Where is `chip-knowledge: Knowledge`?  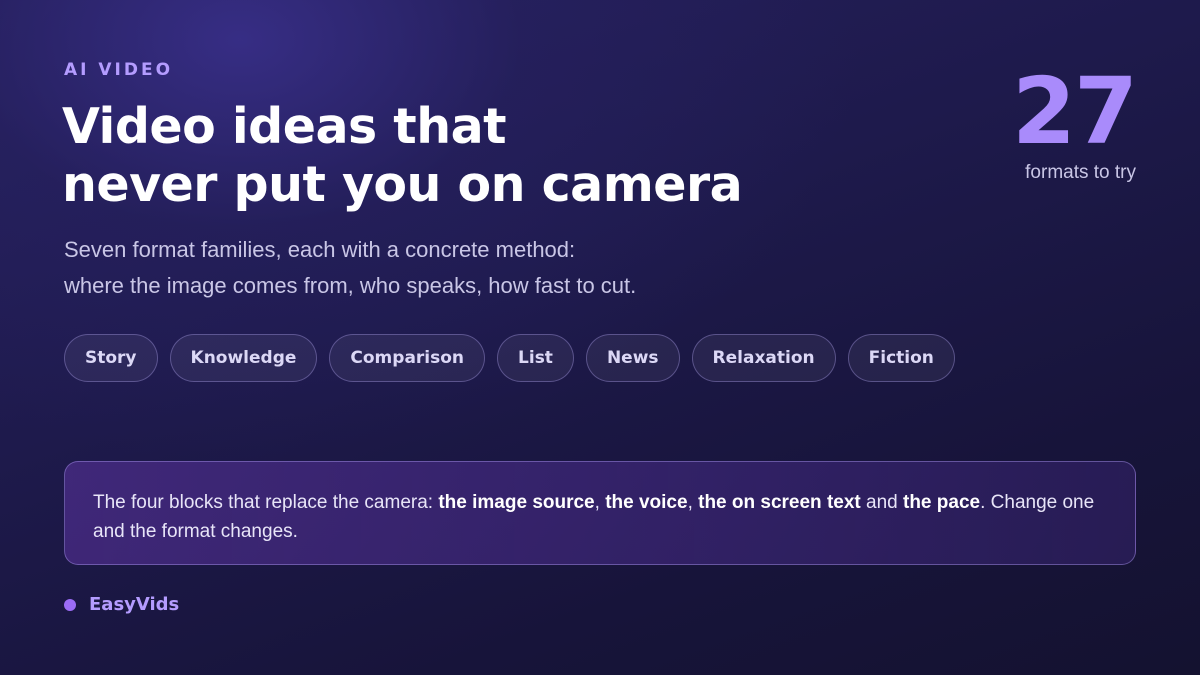 chip-knowledge: Knowledge is located at coordinates (243, 358).